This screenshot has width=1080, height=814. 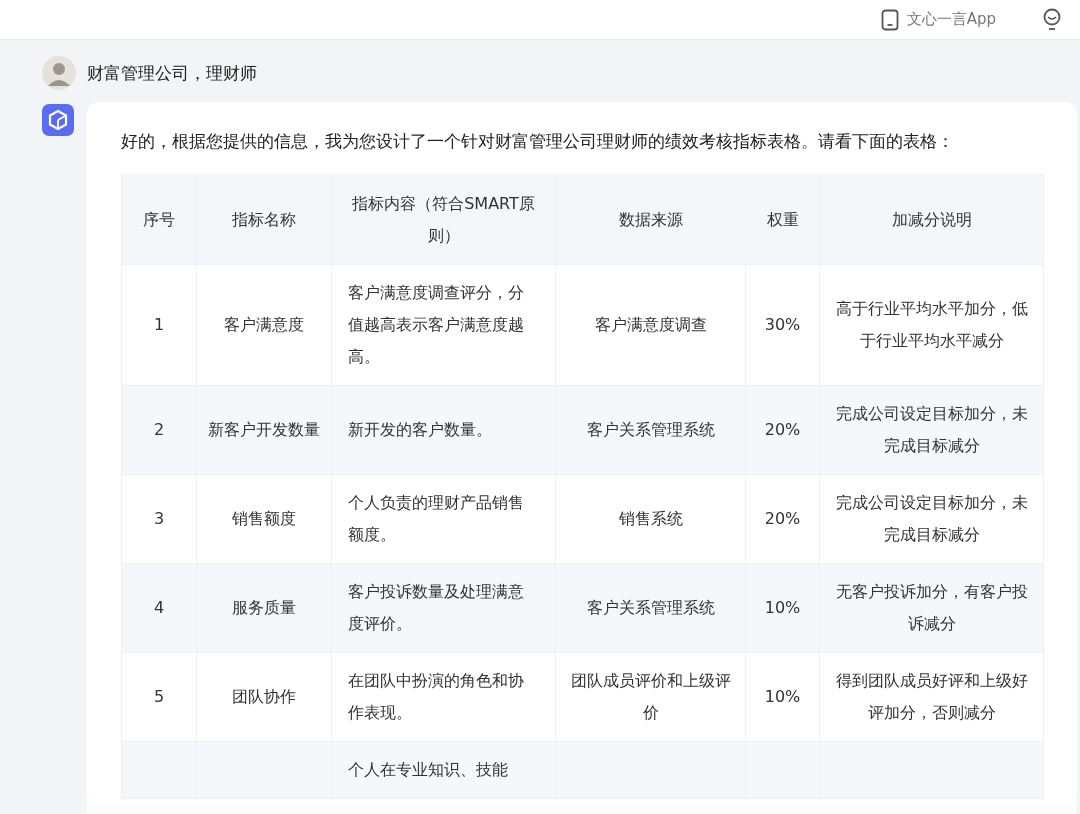 I want to click on table-cell: 1, so click(x=159, y=324).